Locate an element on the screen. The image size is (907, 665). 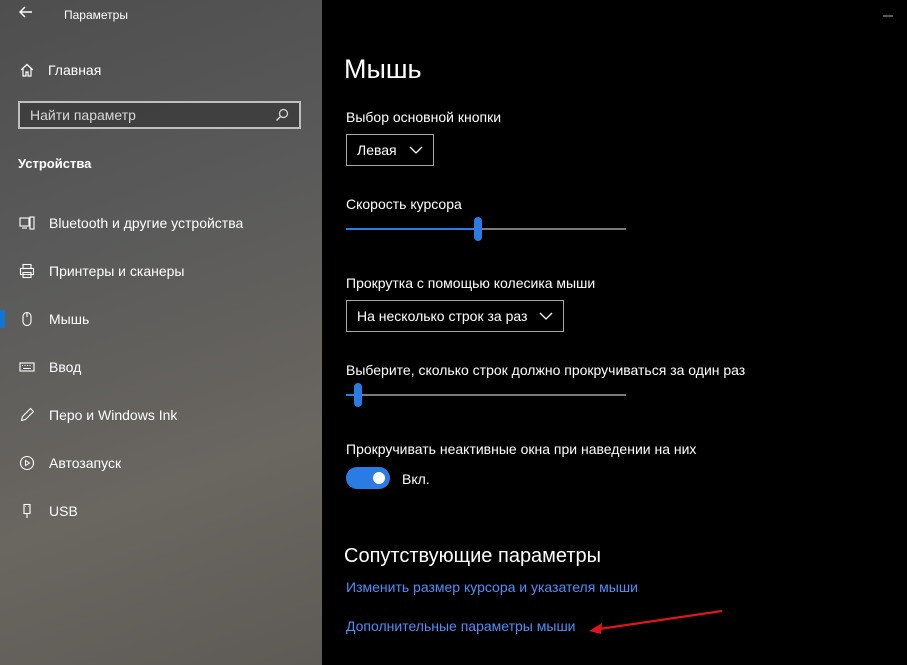
page-title: Мышь is located at coordinates (383, 69).